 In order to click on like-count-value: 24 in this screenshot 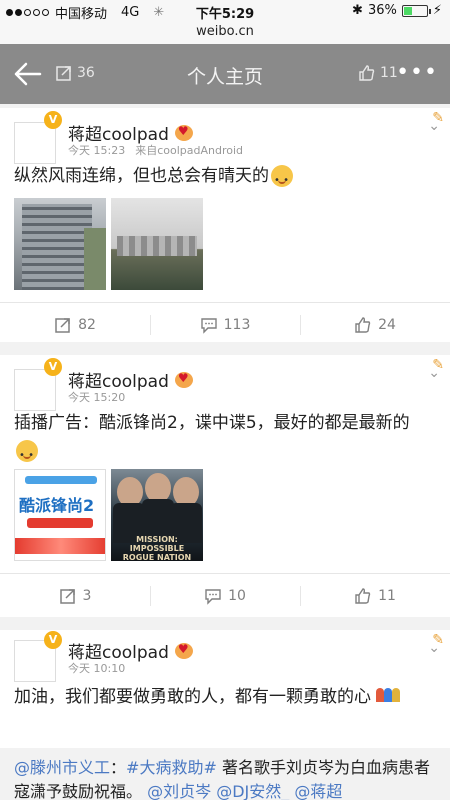, I will do `click(387, 324)`.